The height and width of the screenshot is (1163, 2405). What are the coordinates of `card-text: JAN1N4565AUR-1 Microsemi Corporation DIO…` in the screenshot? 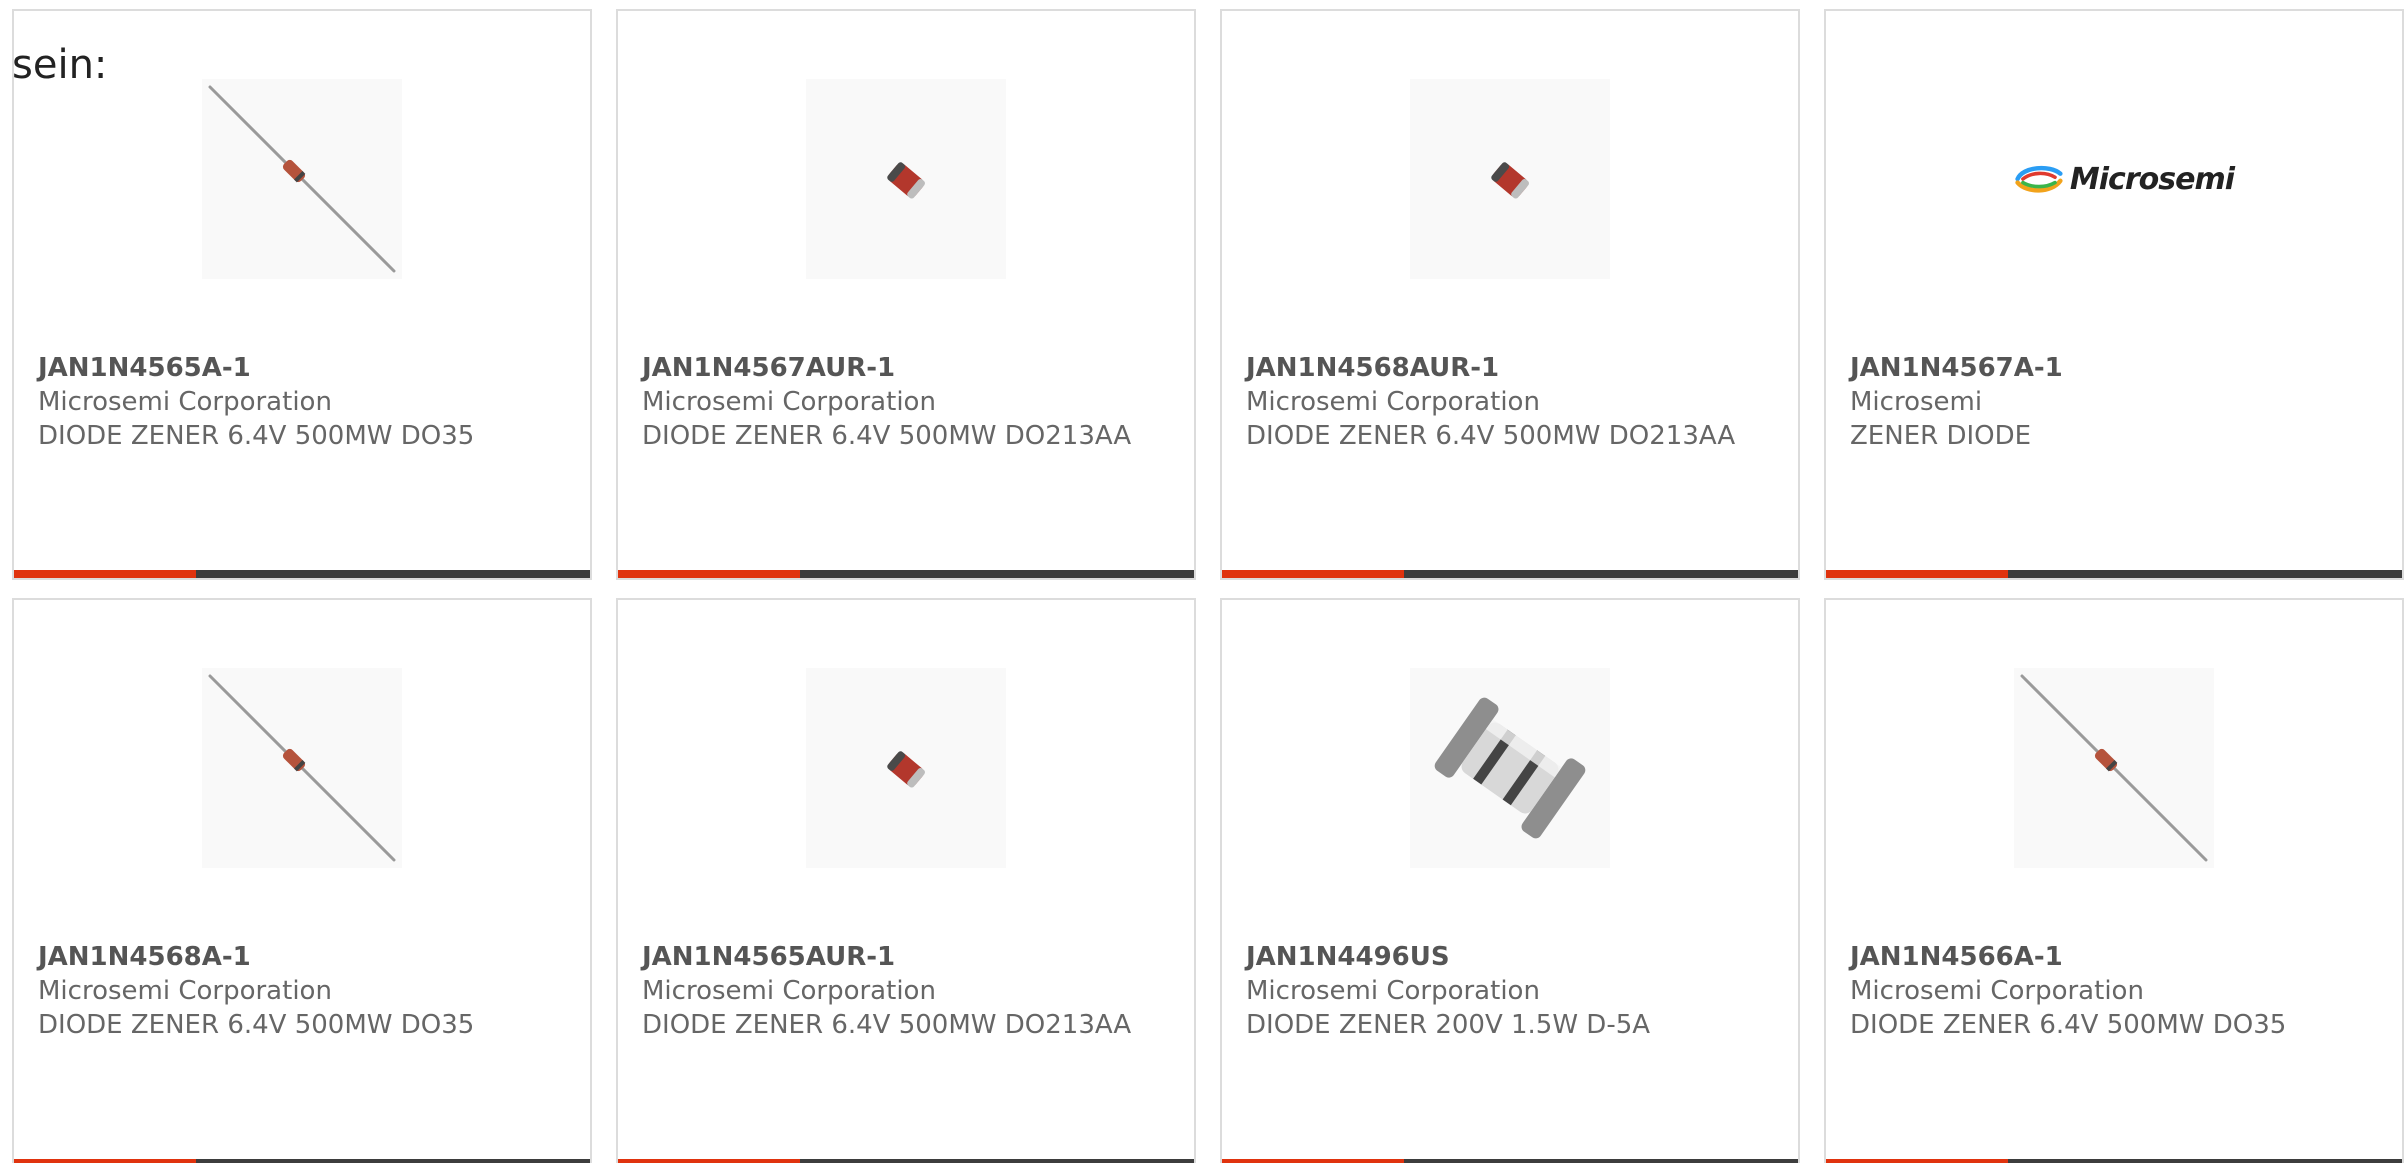 It's located at (902, 991).